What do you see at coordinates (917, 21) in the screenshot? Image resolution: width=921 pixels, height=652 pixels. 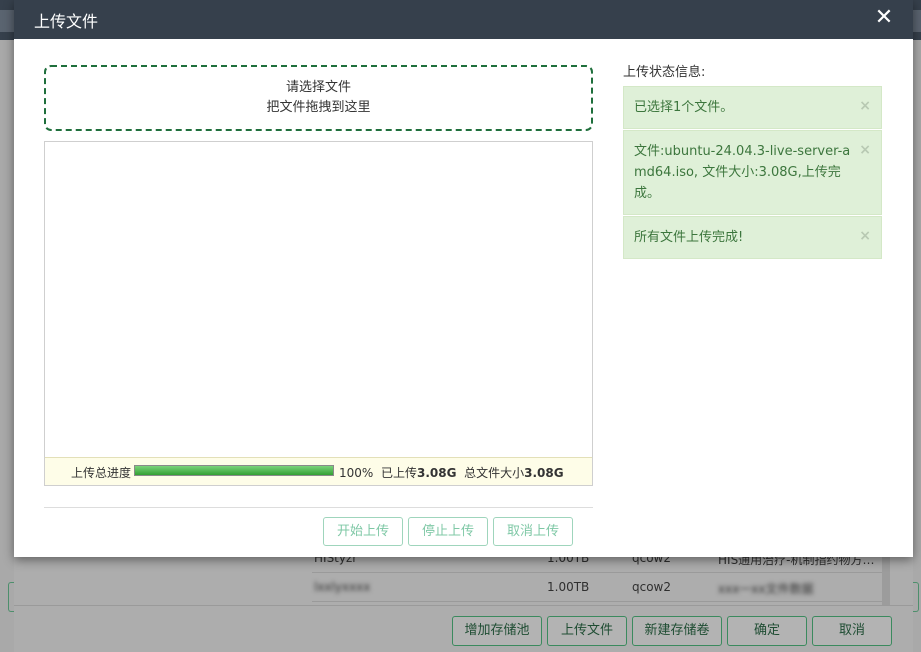 I see `background-right-tab` at bounding box center [917, 21].